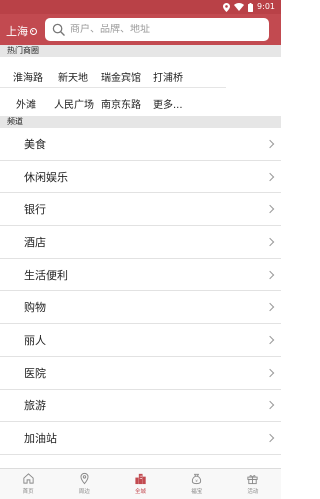 This screenshot has height=499, width=320. I want to click on channel-item-label: 生活便利, so click(46, 275).